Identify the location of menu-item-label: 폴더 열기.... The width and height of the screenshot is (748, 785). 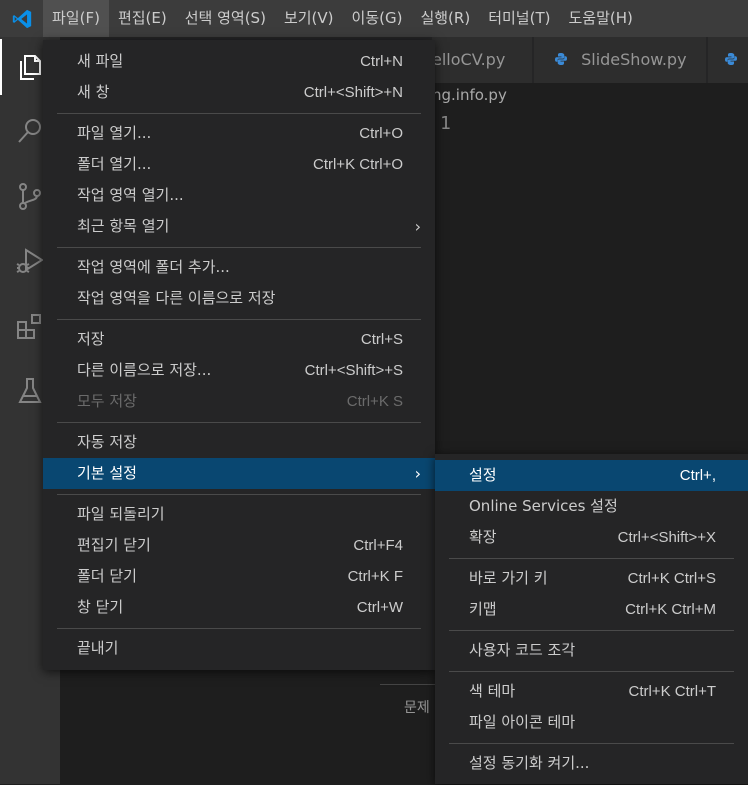
(114, 164).